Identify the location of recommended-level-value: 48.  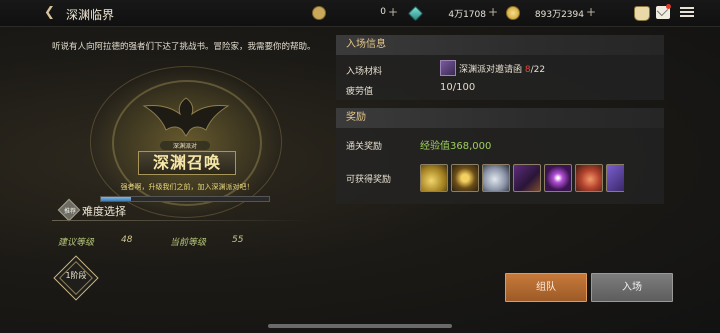
(127, 240).